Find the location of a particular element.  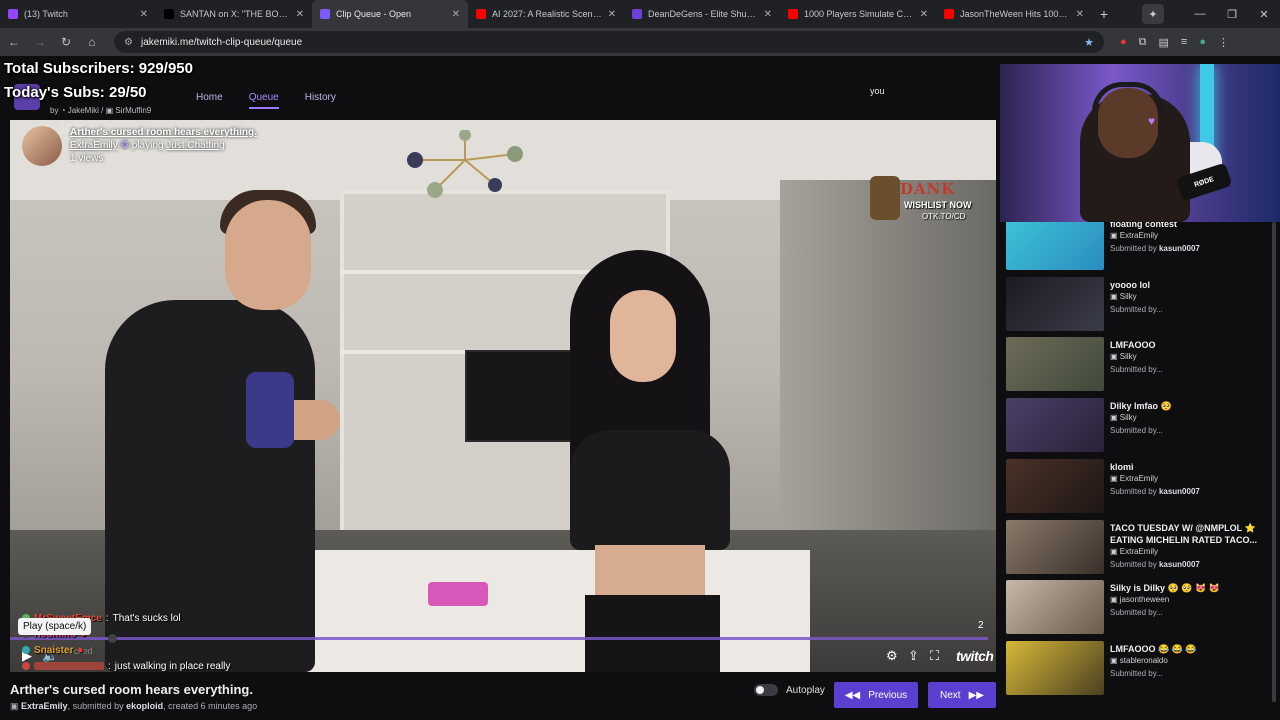

twitch-logo: twitch is located at coordinates (975, 656).